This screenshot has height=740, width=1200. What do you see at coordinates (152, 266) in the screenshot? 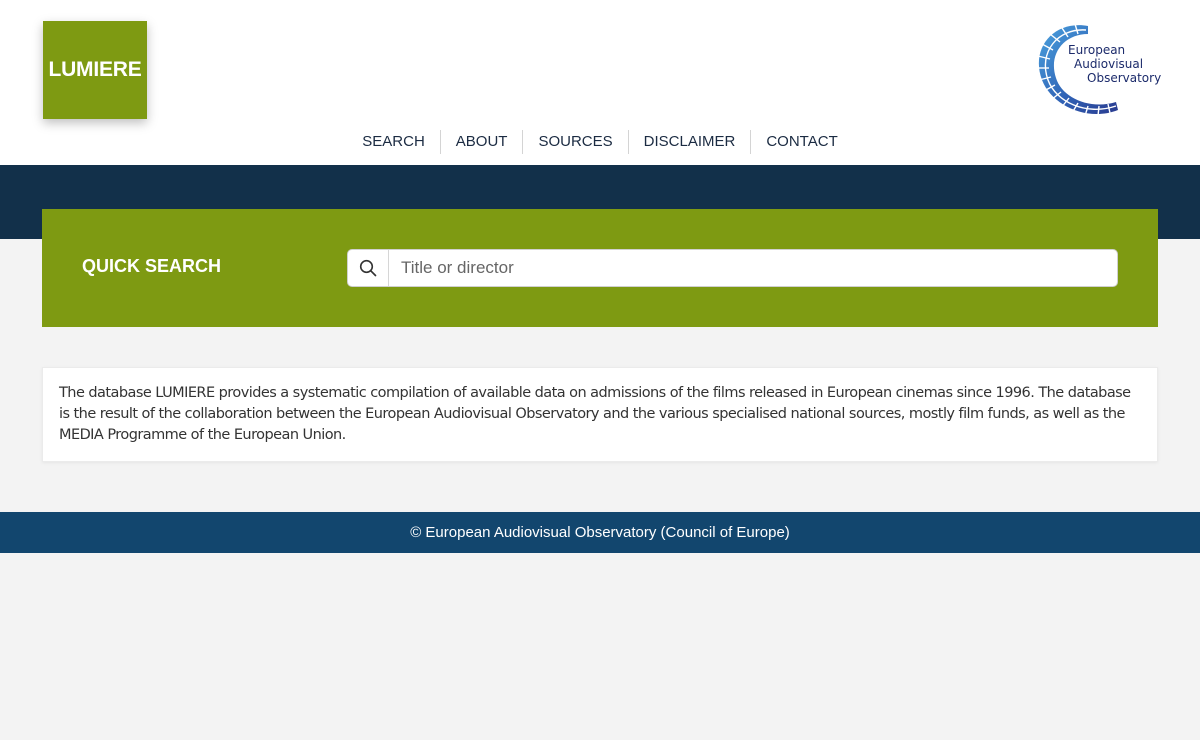
I see `quick-search-label: QUICK SEARCH` at bounding box center [152, 266].